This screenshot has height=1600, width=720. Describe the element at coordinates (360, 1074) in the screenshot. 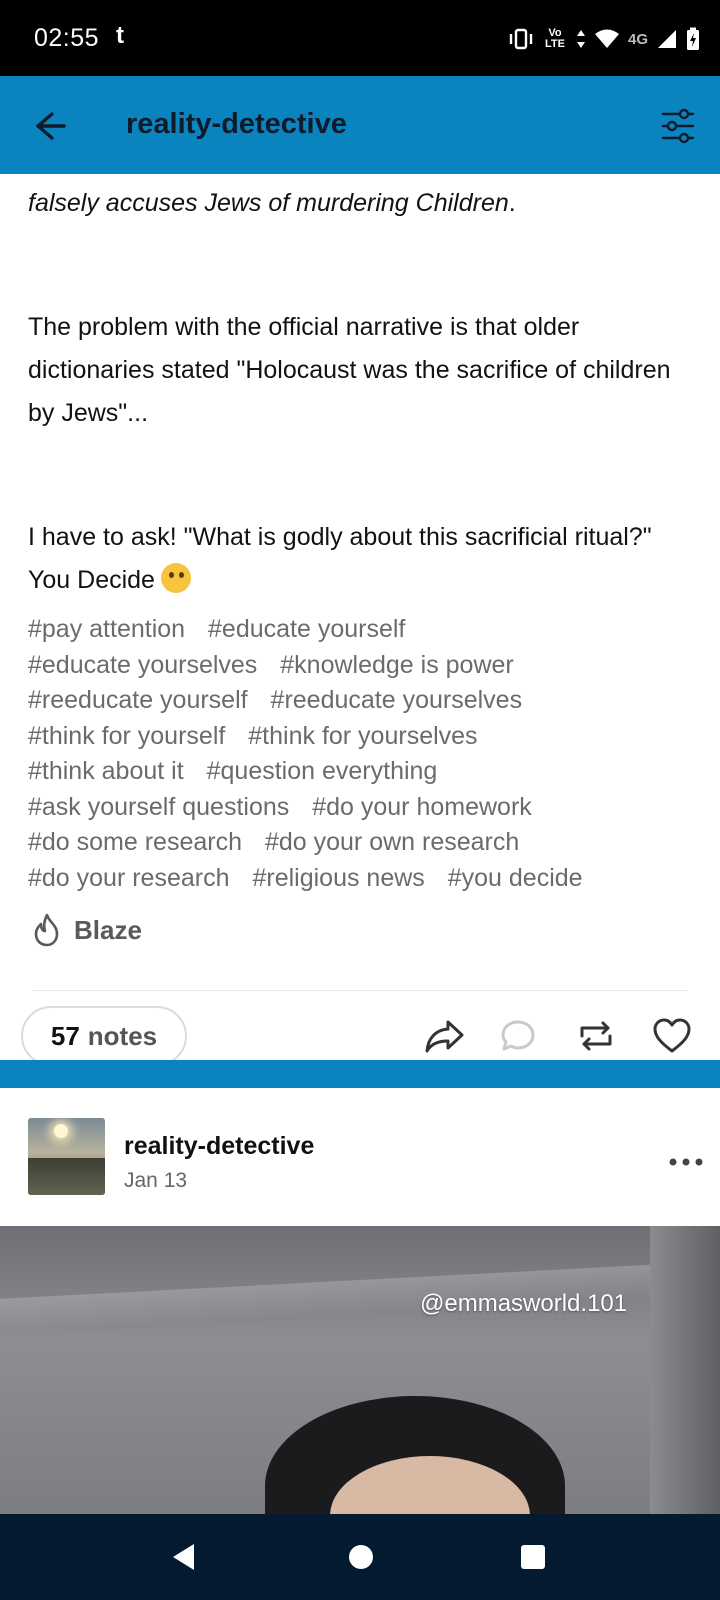

I see `post-separator` at that location.